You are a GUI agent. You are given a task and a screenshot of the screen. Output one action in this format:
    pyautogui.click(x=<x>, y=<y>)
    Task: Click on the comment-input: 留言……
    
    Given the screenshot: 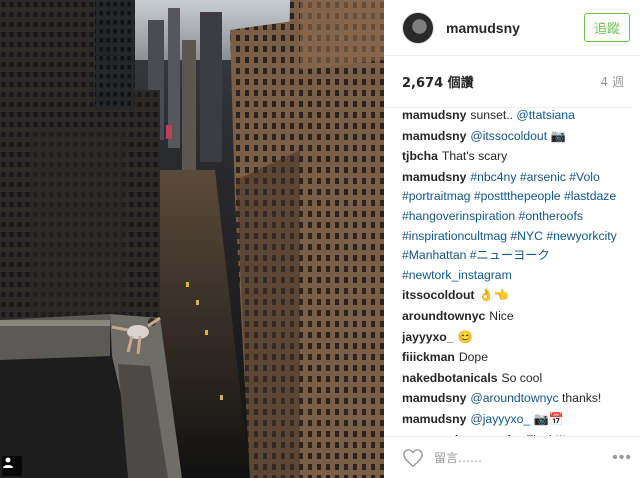 What is the action you would take?
    pyautogui.click(x=523, y=457)
    